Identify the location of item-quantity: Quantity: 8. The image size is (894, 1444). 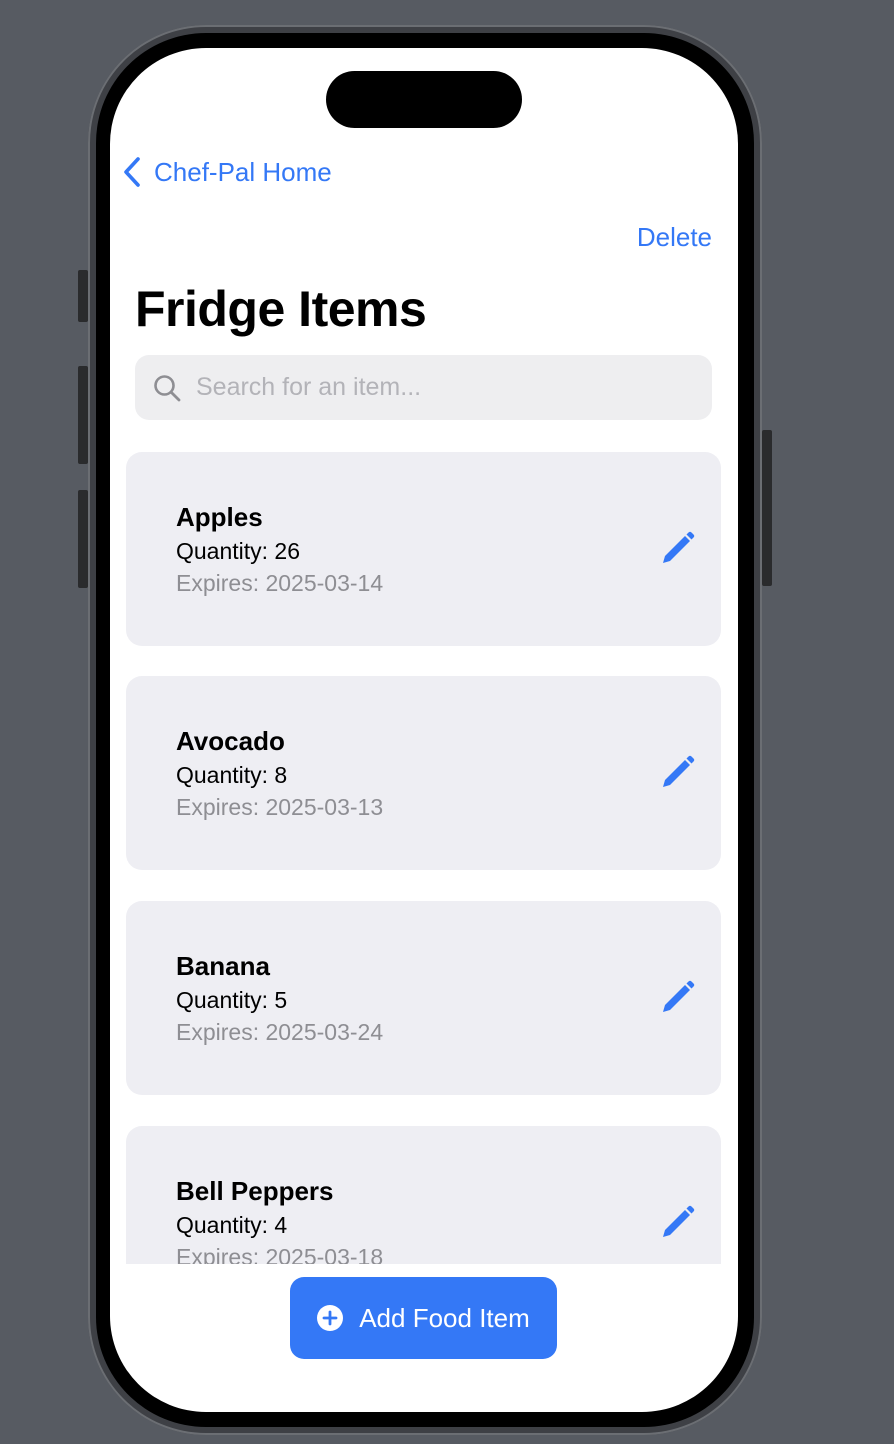
(232, 775).